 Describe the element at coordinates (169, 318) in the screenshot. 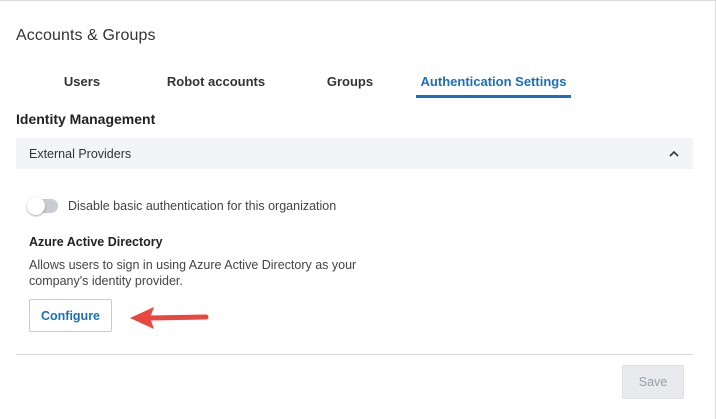

I see `annotation-arrow-icon` at that location.